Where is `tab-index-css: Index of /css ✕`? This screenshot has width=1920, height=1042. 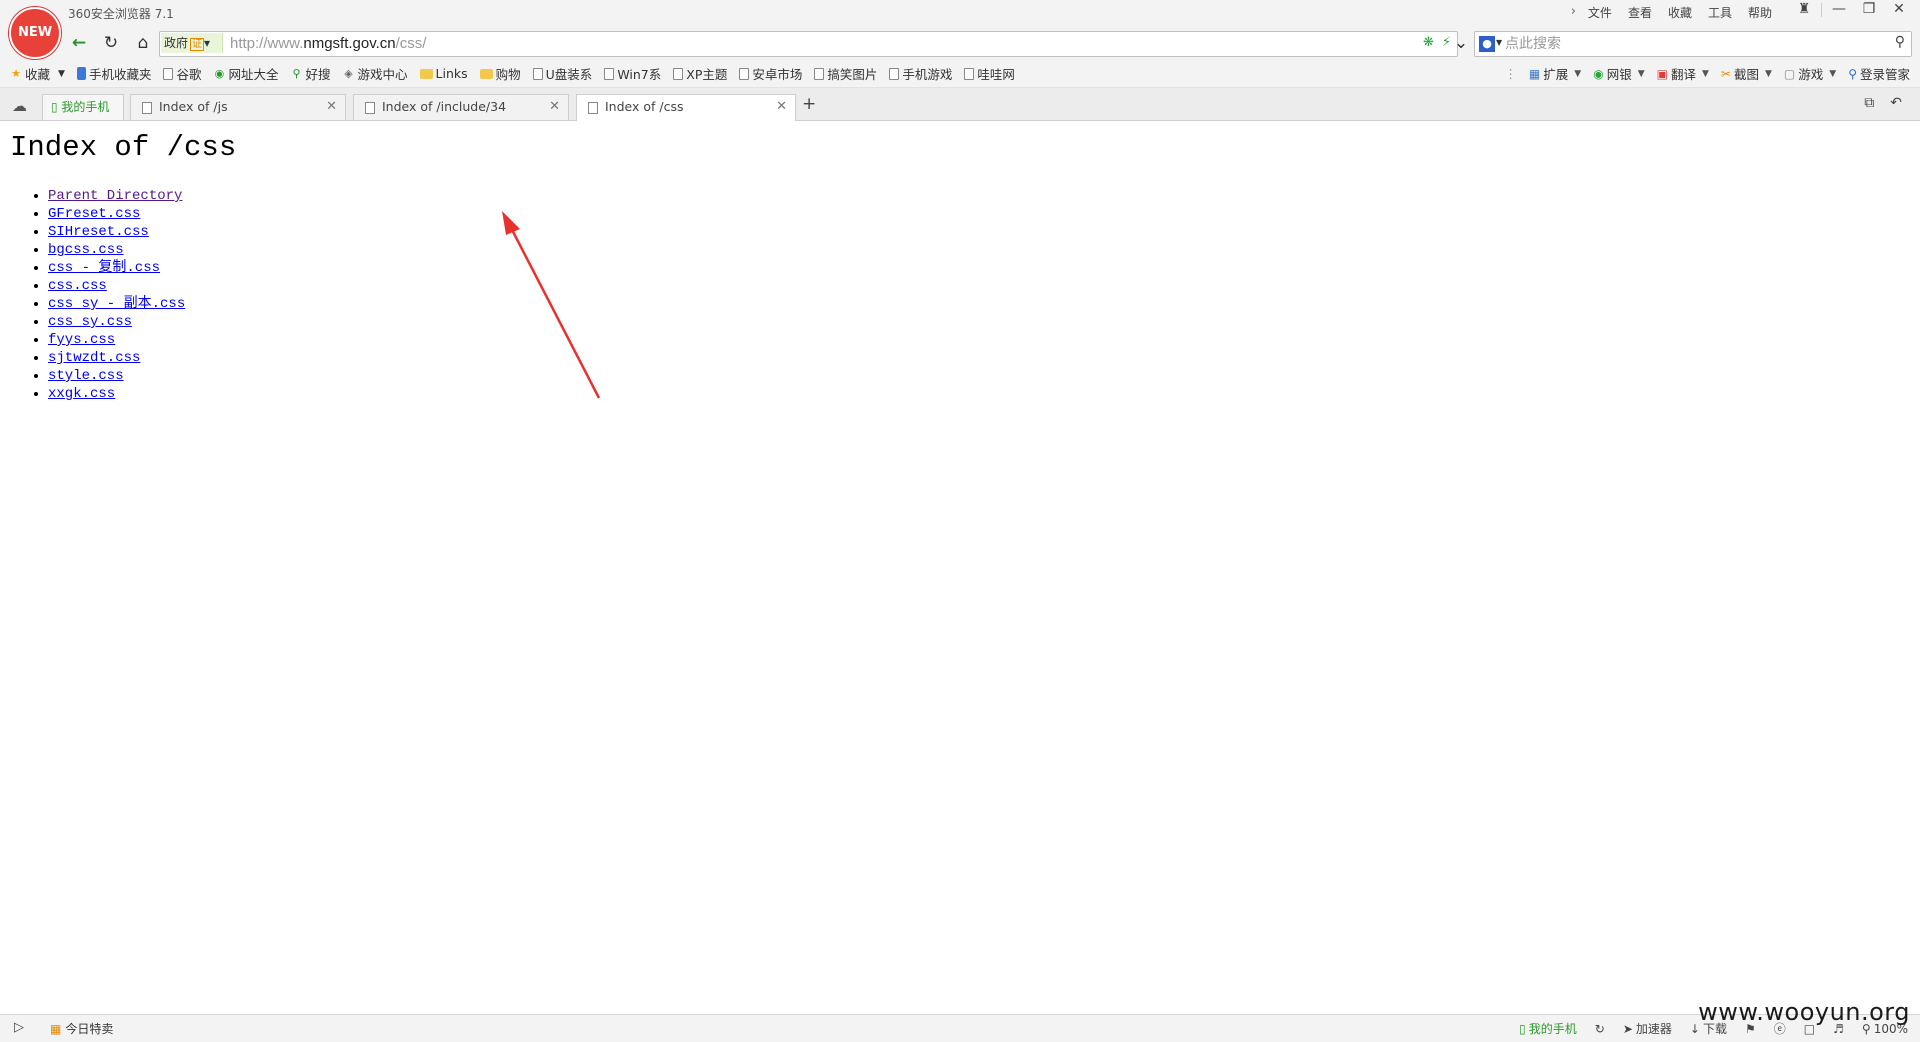
tab-index-css: Index of /css ✕ is located at coordinates (686, 107).